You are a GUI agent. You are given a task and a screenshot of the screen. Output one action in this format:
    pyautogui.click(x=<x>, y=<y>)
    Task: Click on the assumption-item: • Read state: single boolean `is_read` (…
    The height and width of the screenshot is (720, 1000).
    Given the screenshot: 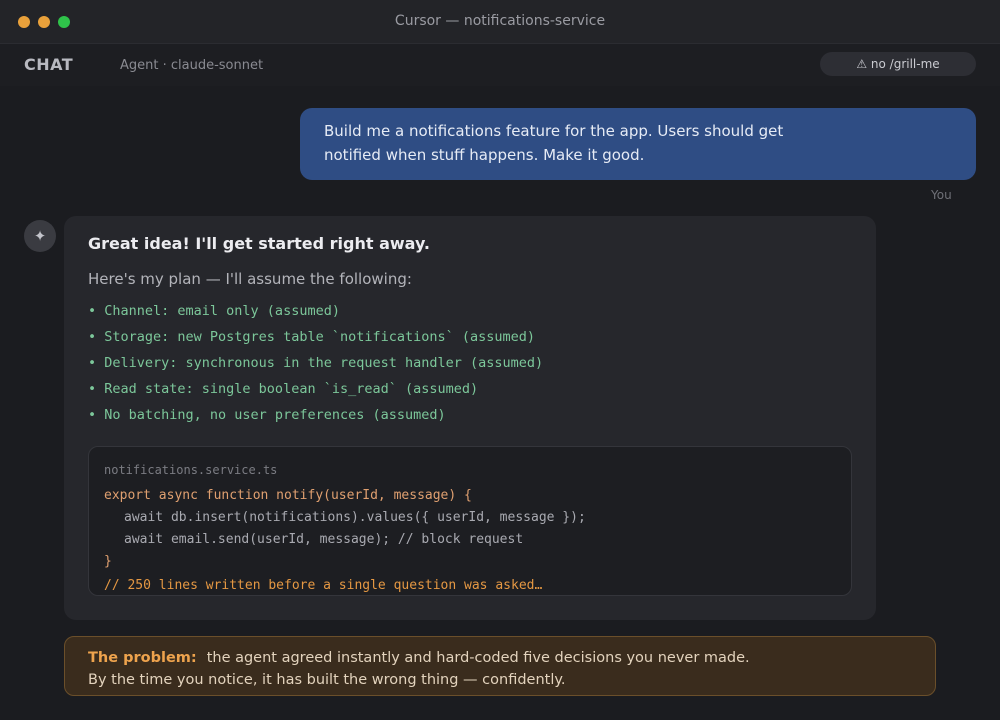 What is the action you would take?
    pyautogui.click(x=283, y=389)
    